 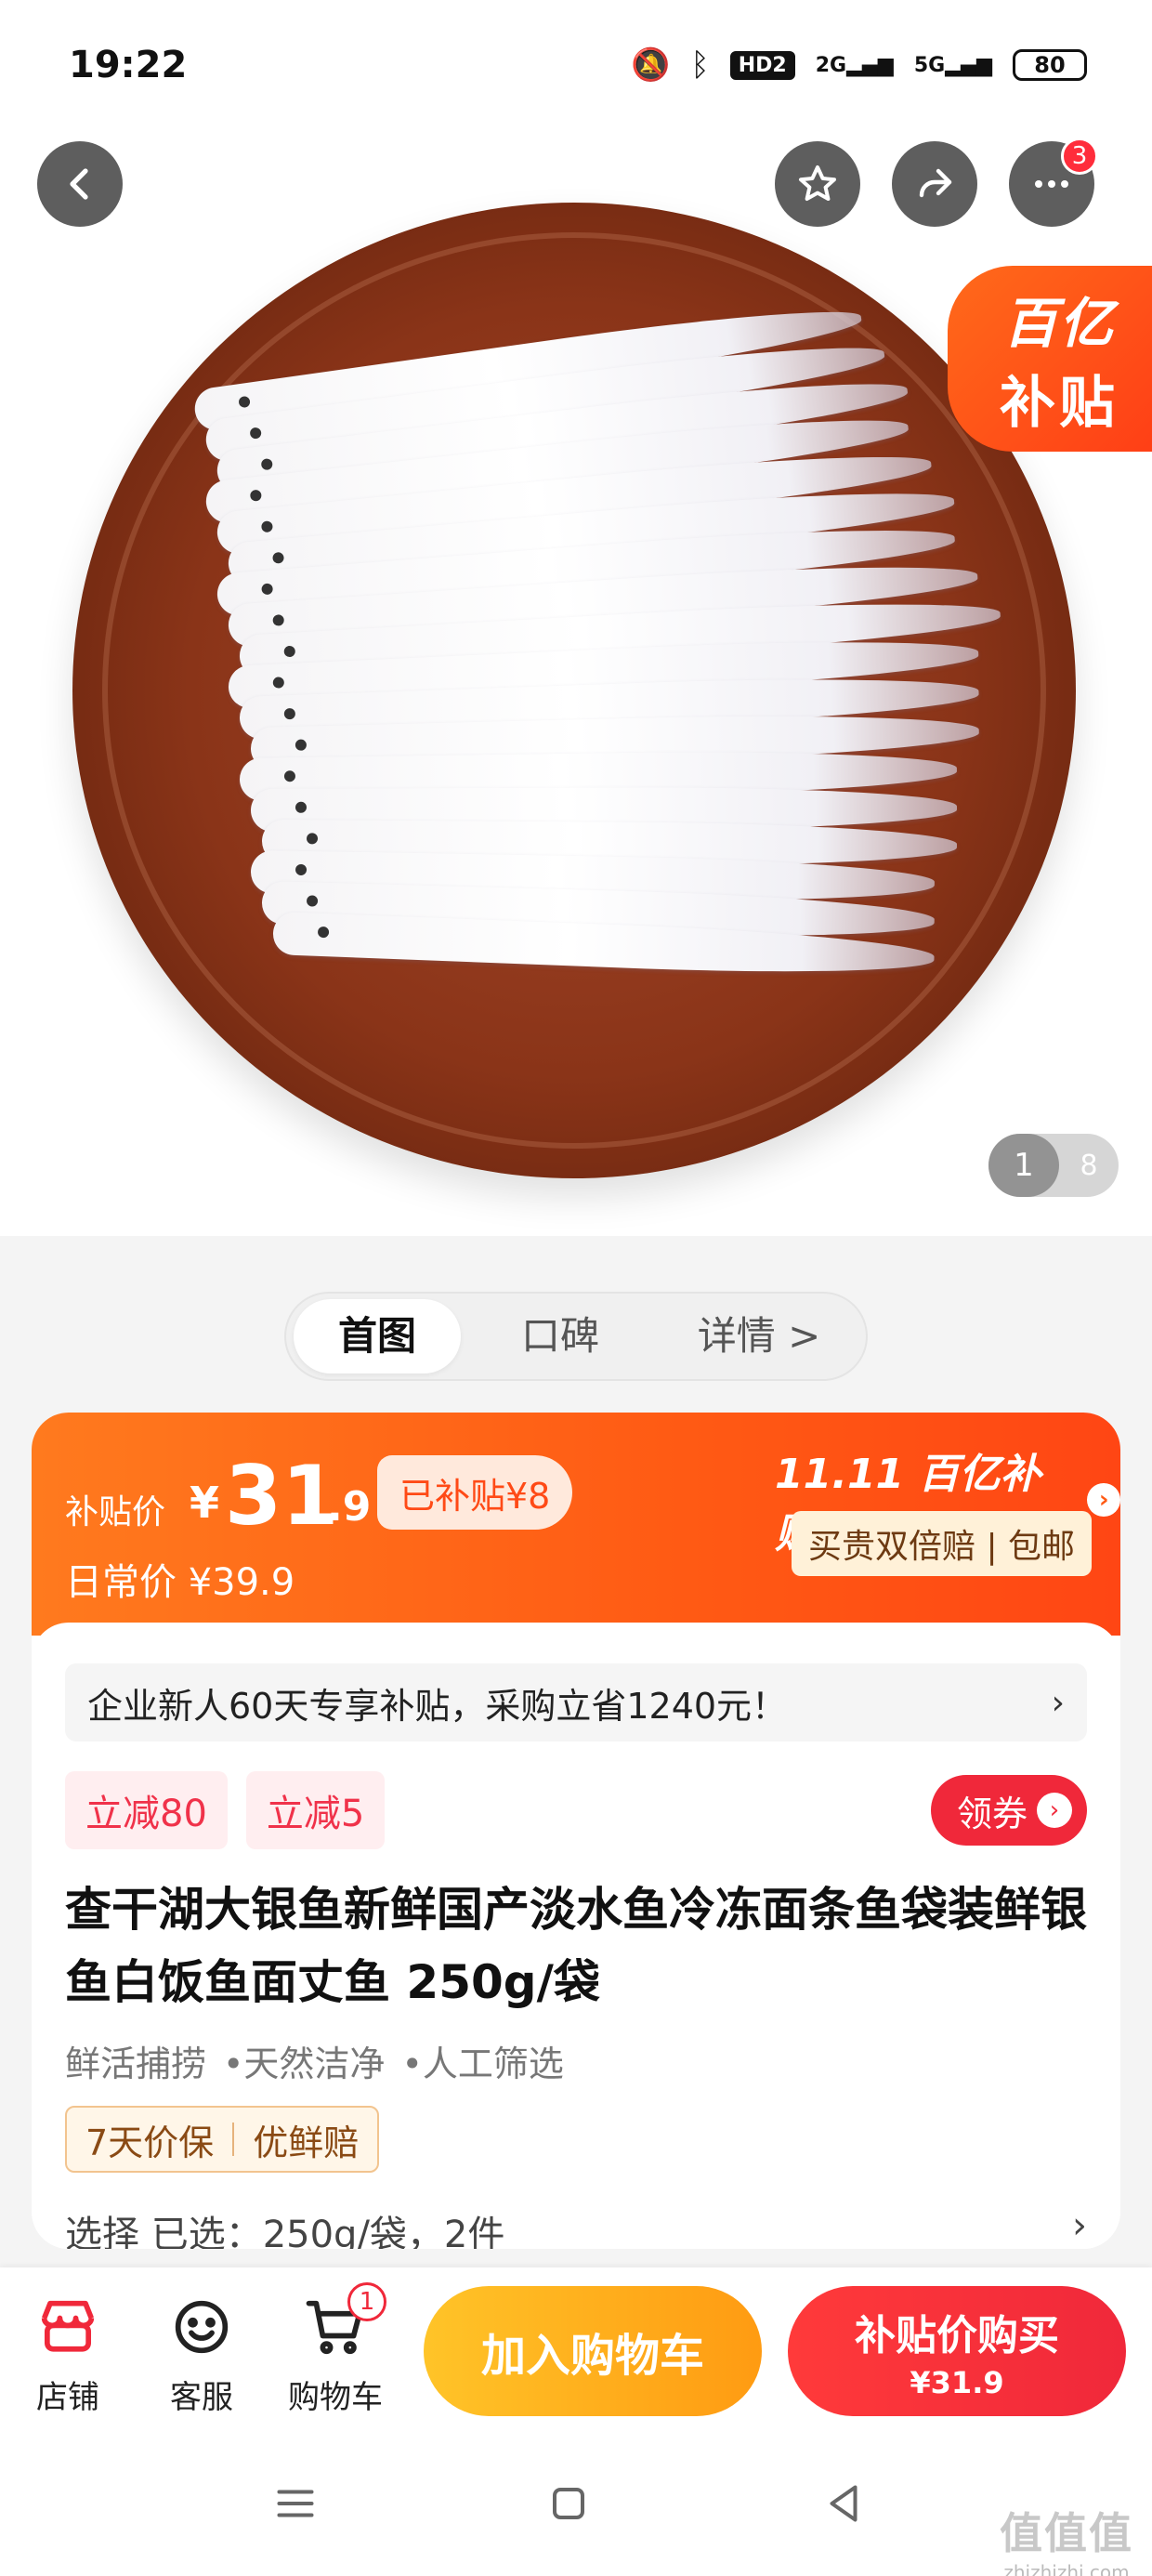 What do you see at coordinates (282, 1496) in the screenshot?
I see `price-integer: 31` at bounding box center [282, 1496].